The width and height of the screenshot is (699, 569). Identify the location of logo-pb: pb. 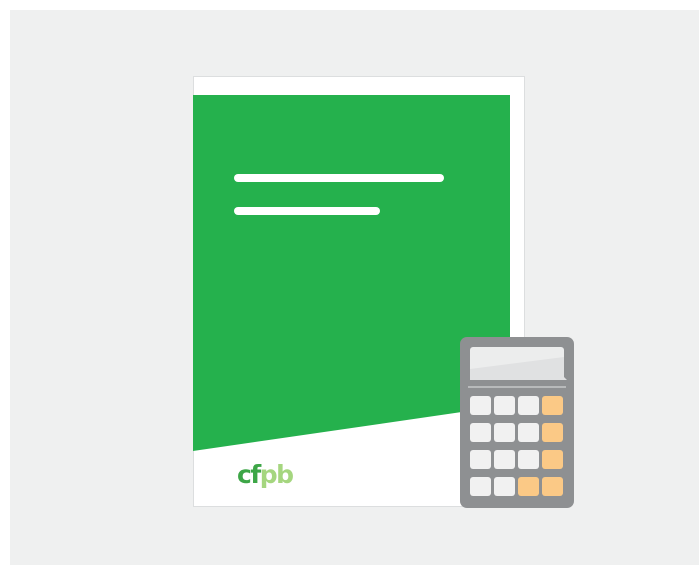
(276, 474).